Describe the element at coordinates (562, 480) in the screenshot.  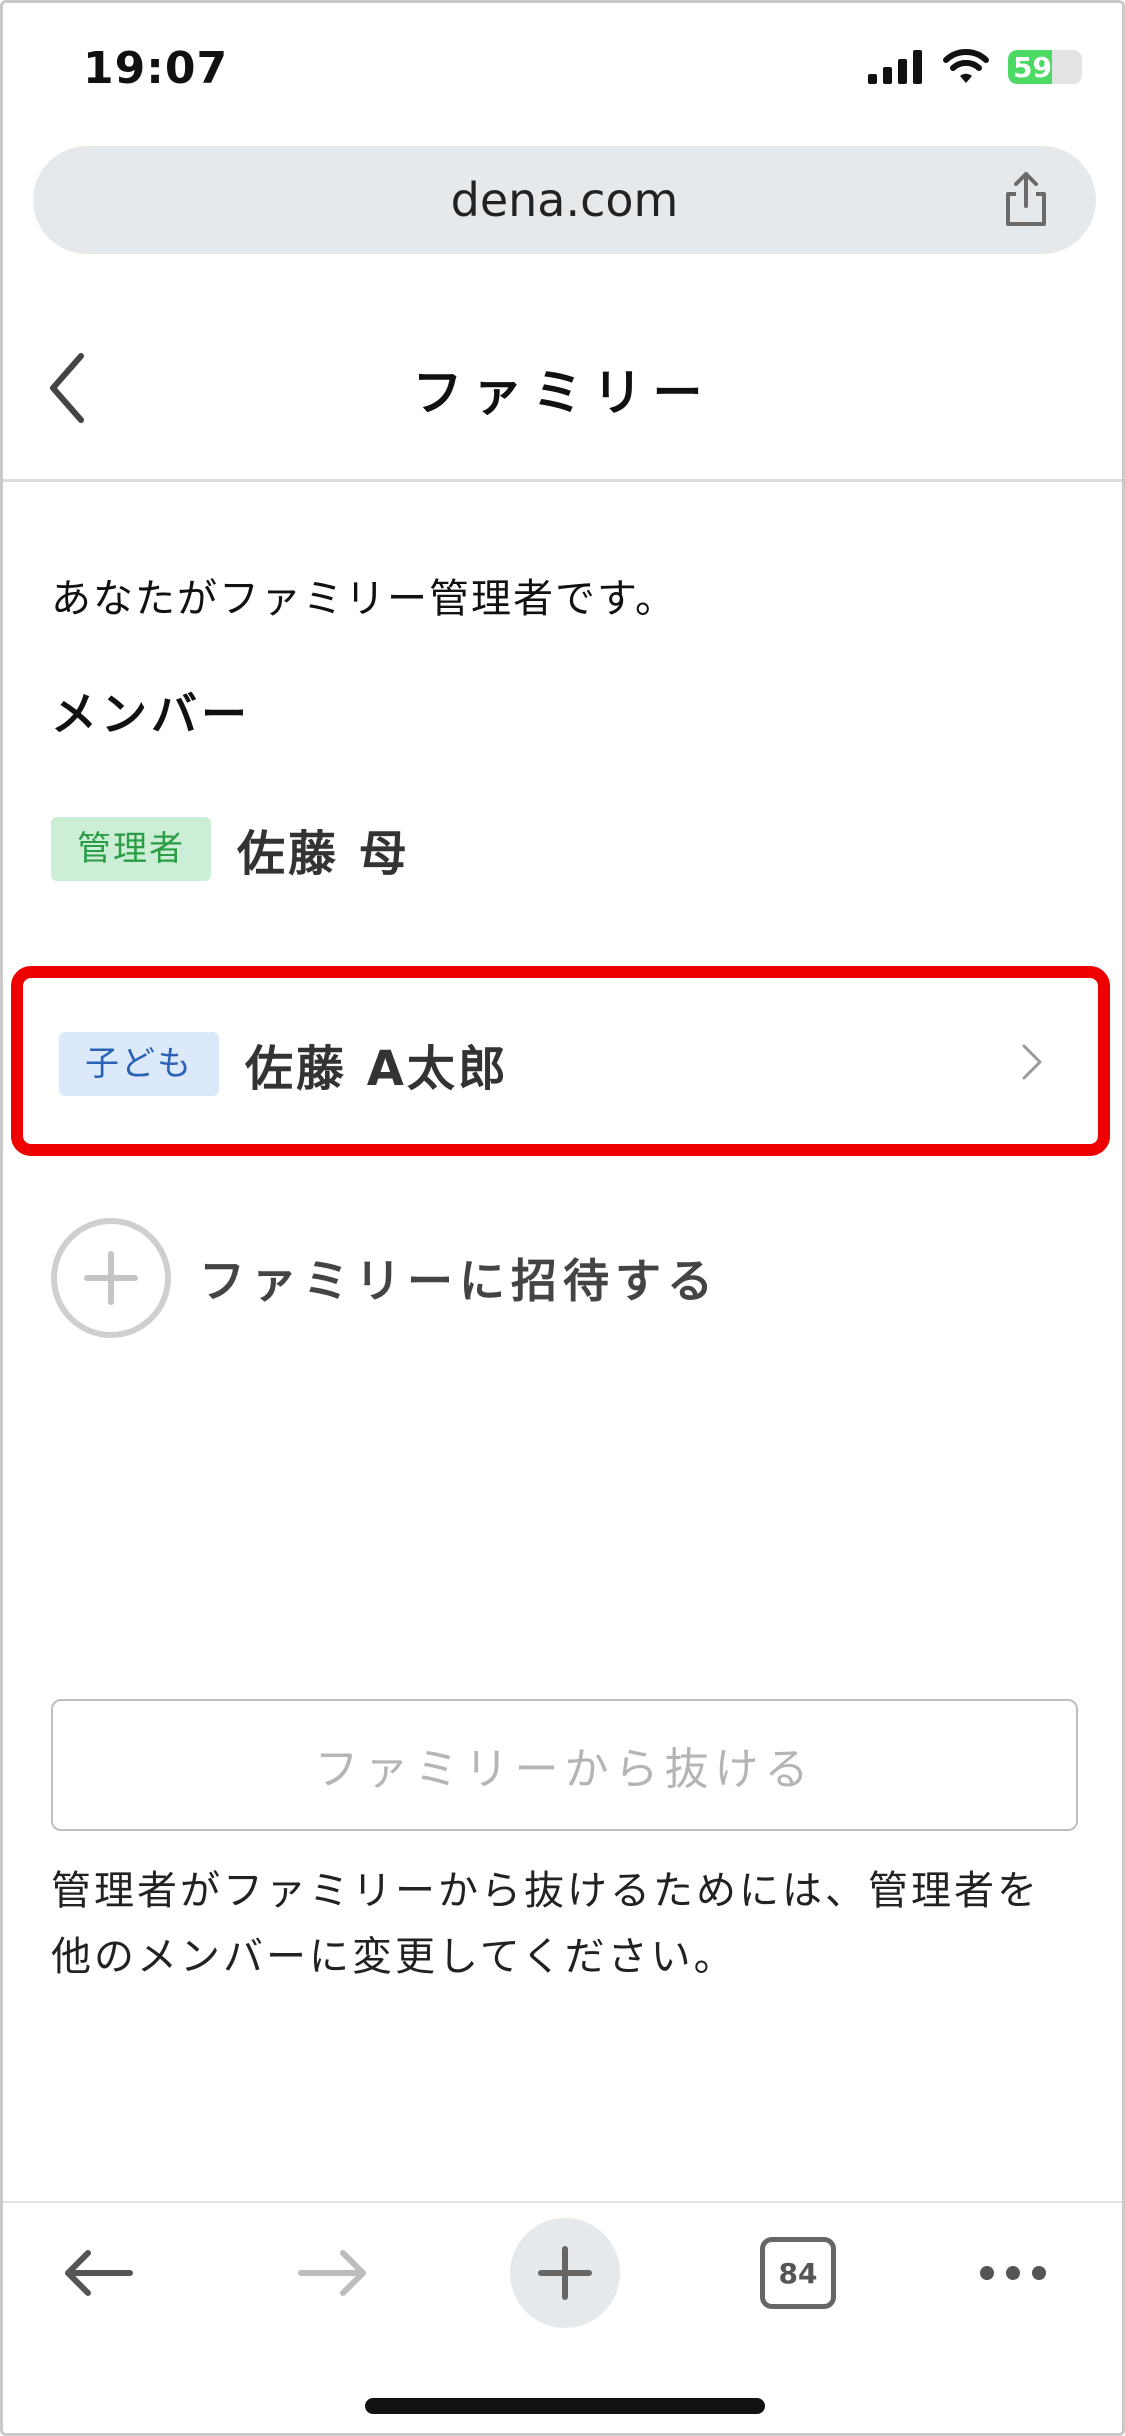
I see `header-divider` at that location.